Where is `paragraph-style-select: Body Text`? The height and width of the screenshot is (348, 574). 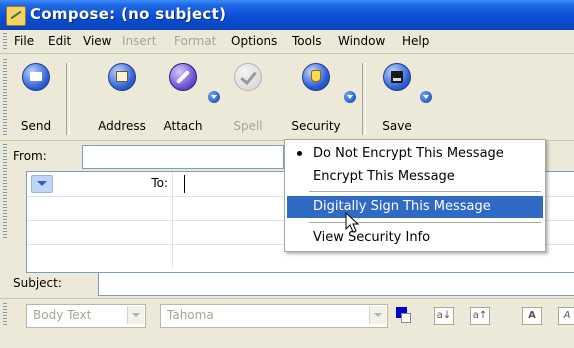
paragraph-style-select: Body Text is located at coordinates (86, 316).